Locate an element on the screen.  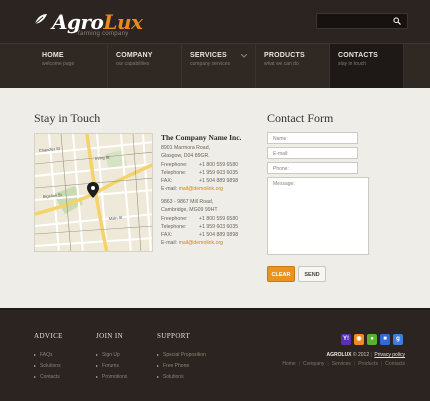
yahoo-icon: Y! is located at coordinates (346, 339).